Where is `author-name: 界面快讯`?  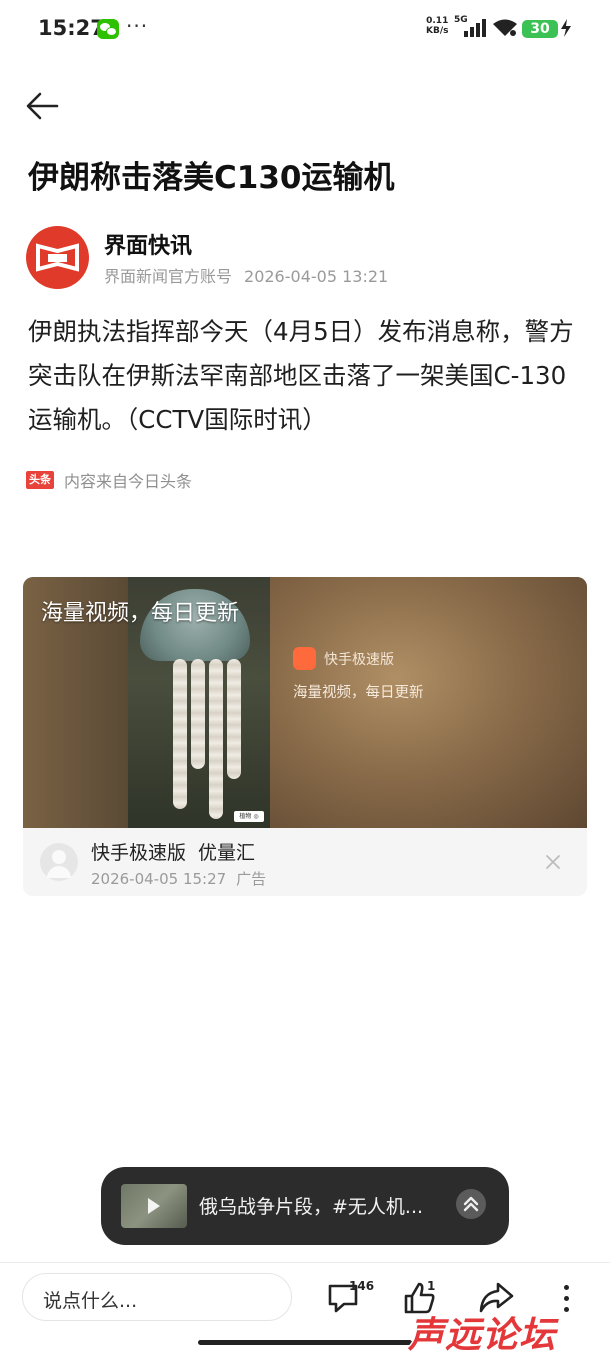 author-name: 界面快讯 is located at coordinates (148, 244).